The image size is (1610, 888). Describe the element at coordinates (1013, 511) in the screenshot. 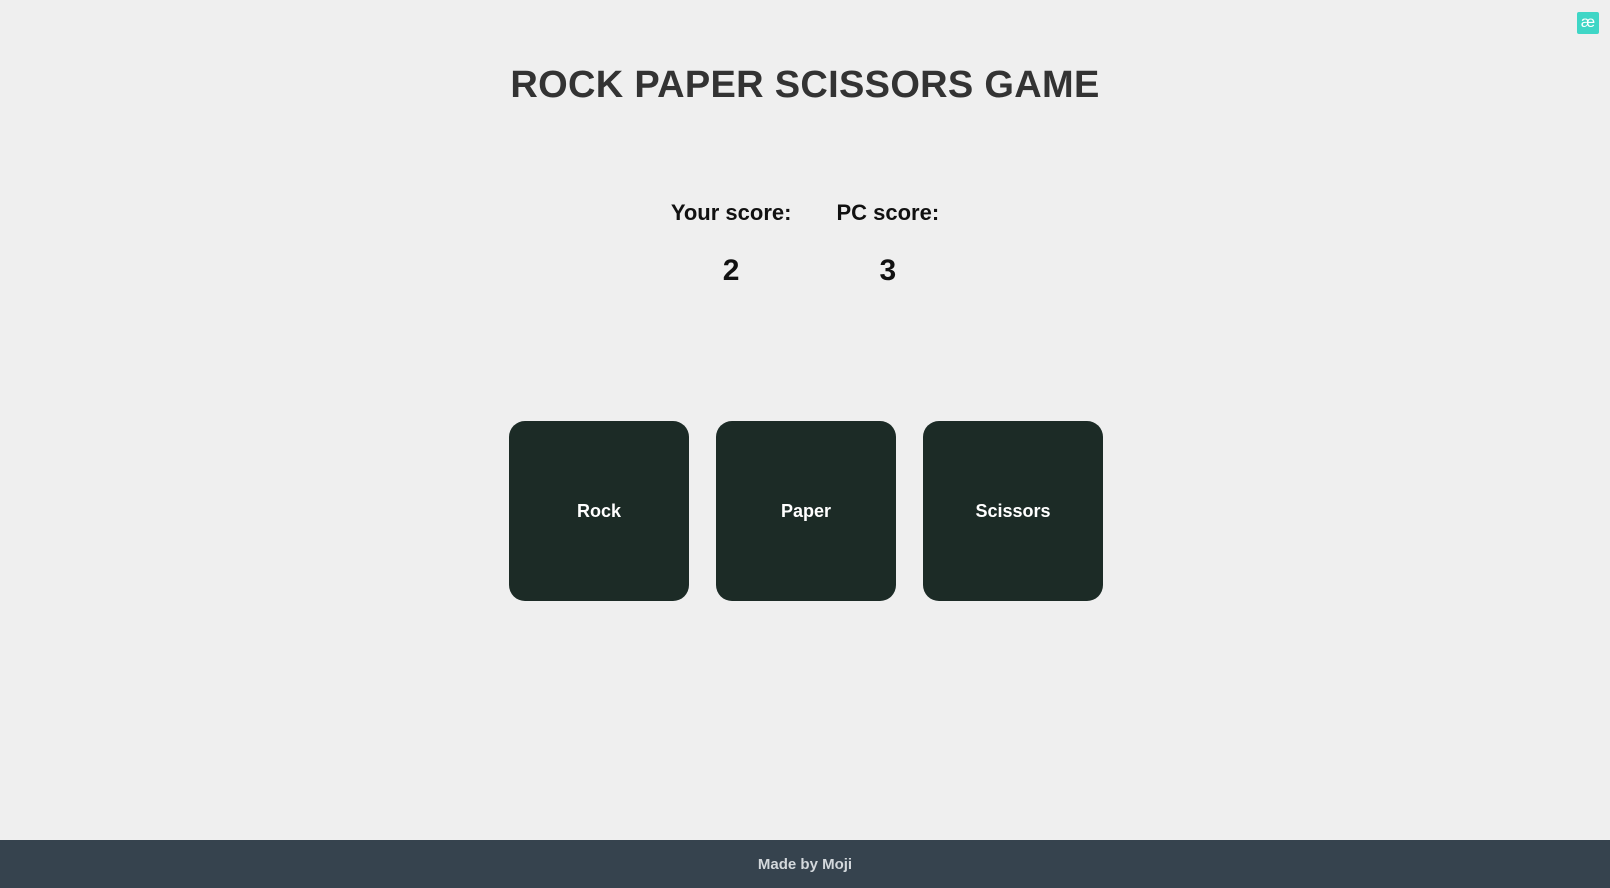

I see `scissors-button: Scissors` at that location.